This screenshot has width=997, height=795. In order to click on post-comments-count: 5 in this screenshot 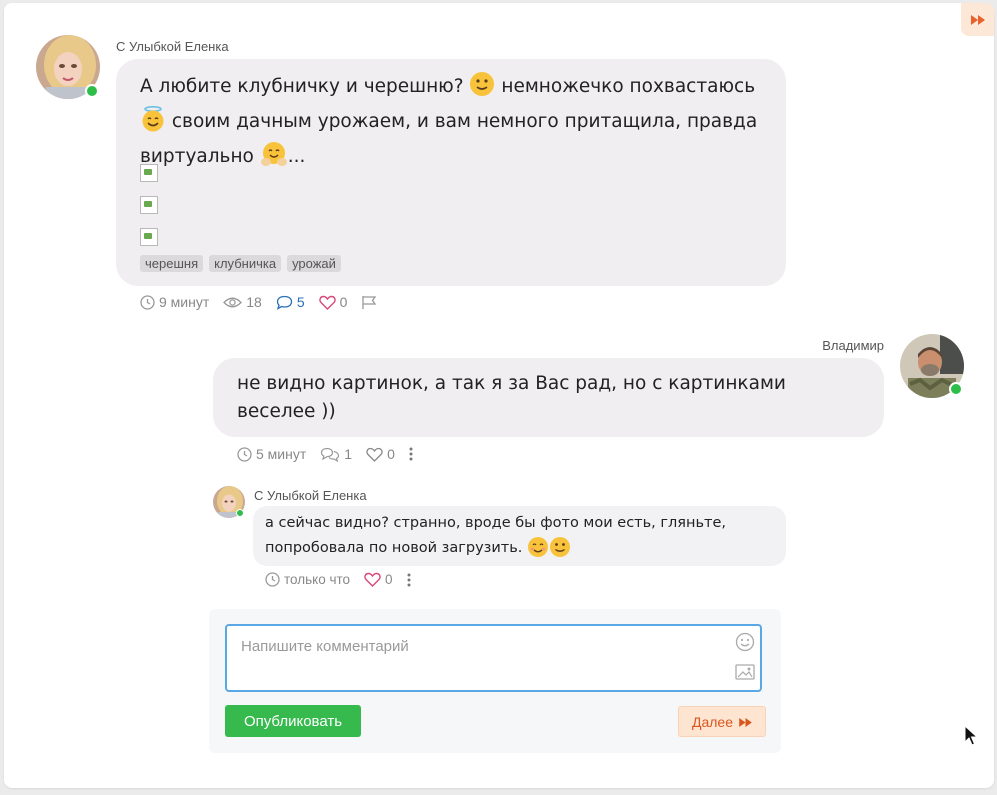, I will do `click(300, 302)`.